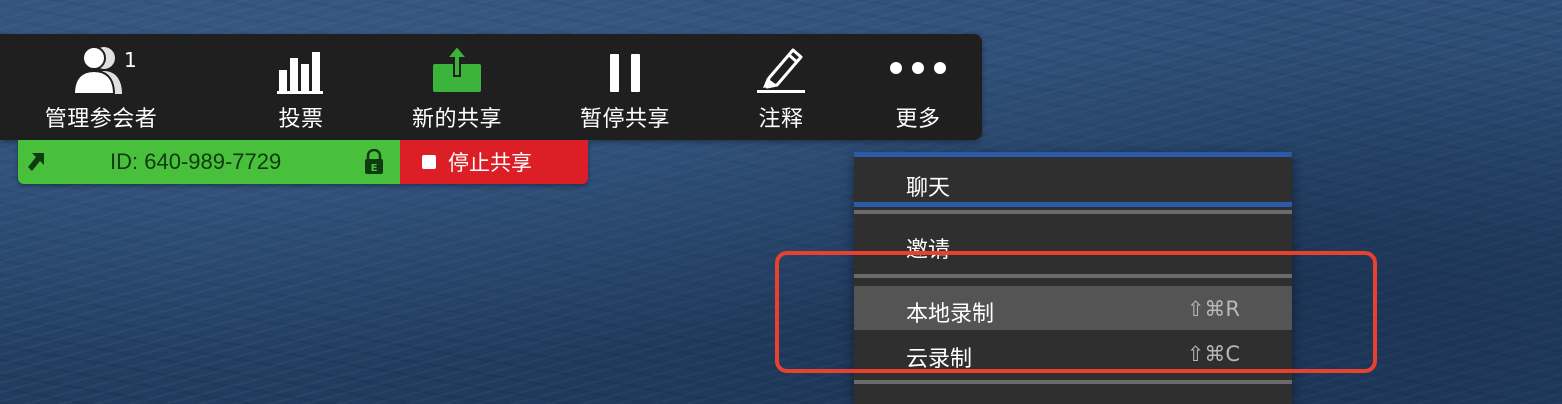  I want to click on menu-item-chat-label: 聊天, so click(928, 188).